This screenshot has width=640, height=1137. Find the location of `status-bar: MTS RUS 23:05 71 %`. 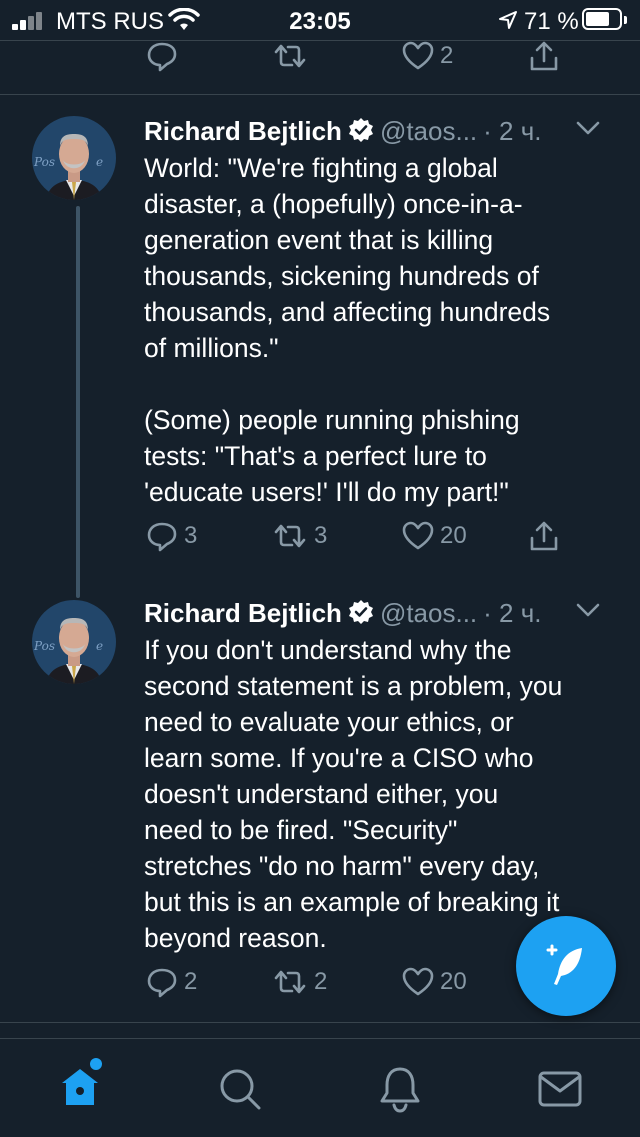

status-bar: MTS RUS 23:05 71 % is located at coordinates (320, 20).